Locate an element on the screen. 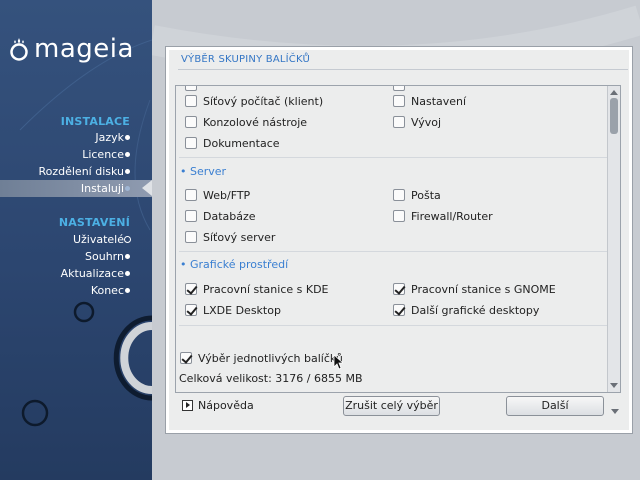 The image size is (640, 480). checkbox-database: Databáze is located at coordinates (220, 216).